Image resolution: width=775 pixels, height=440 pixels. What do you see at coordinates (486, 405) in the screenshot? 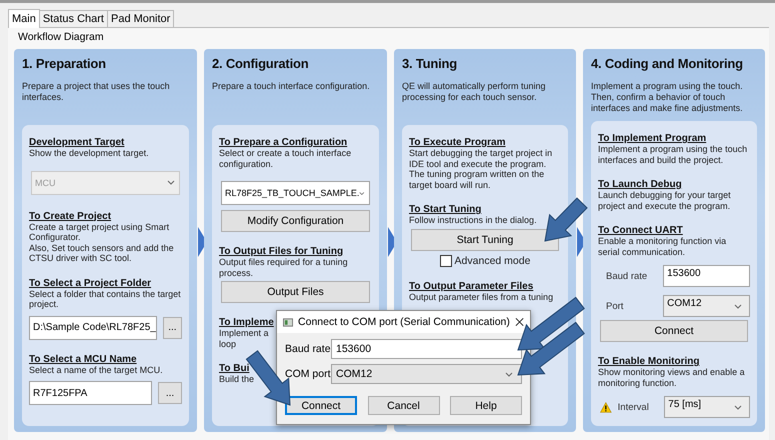
I see `dialog-button: Help` at bounding box center [486, 405].